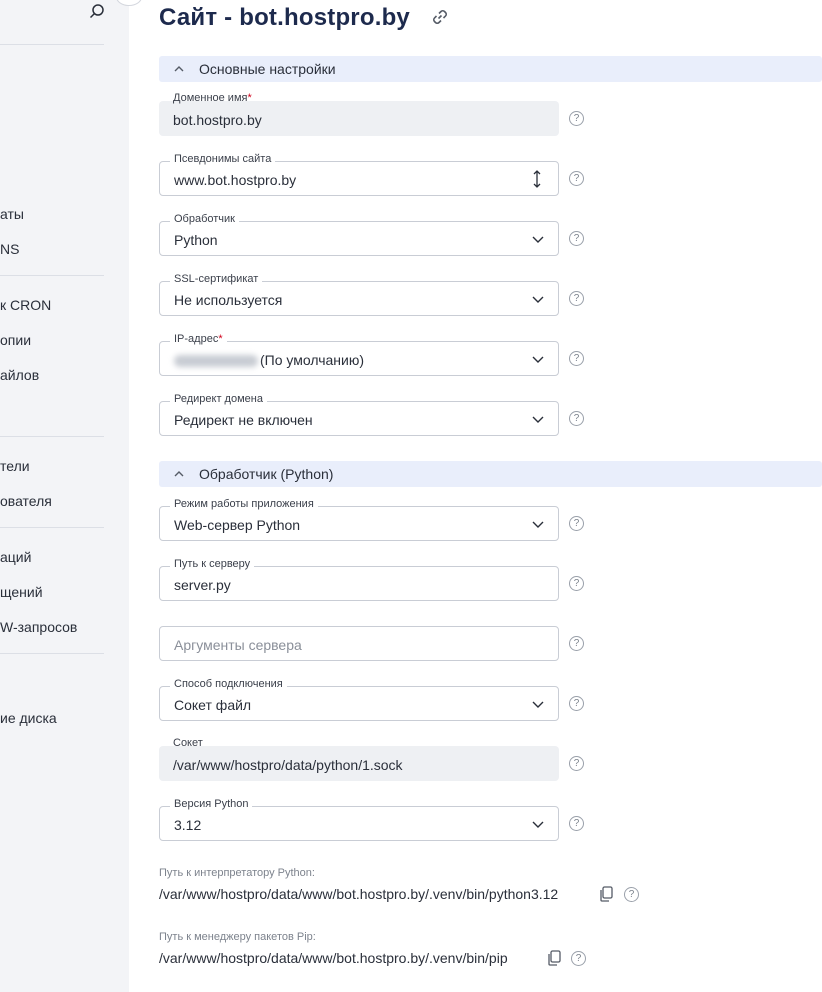 Image resolution: width=822 pixels, height=992 pixels. I want to click on handler-value: Python, so click(196, 240).